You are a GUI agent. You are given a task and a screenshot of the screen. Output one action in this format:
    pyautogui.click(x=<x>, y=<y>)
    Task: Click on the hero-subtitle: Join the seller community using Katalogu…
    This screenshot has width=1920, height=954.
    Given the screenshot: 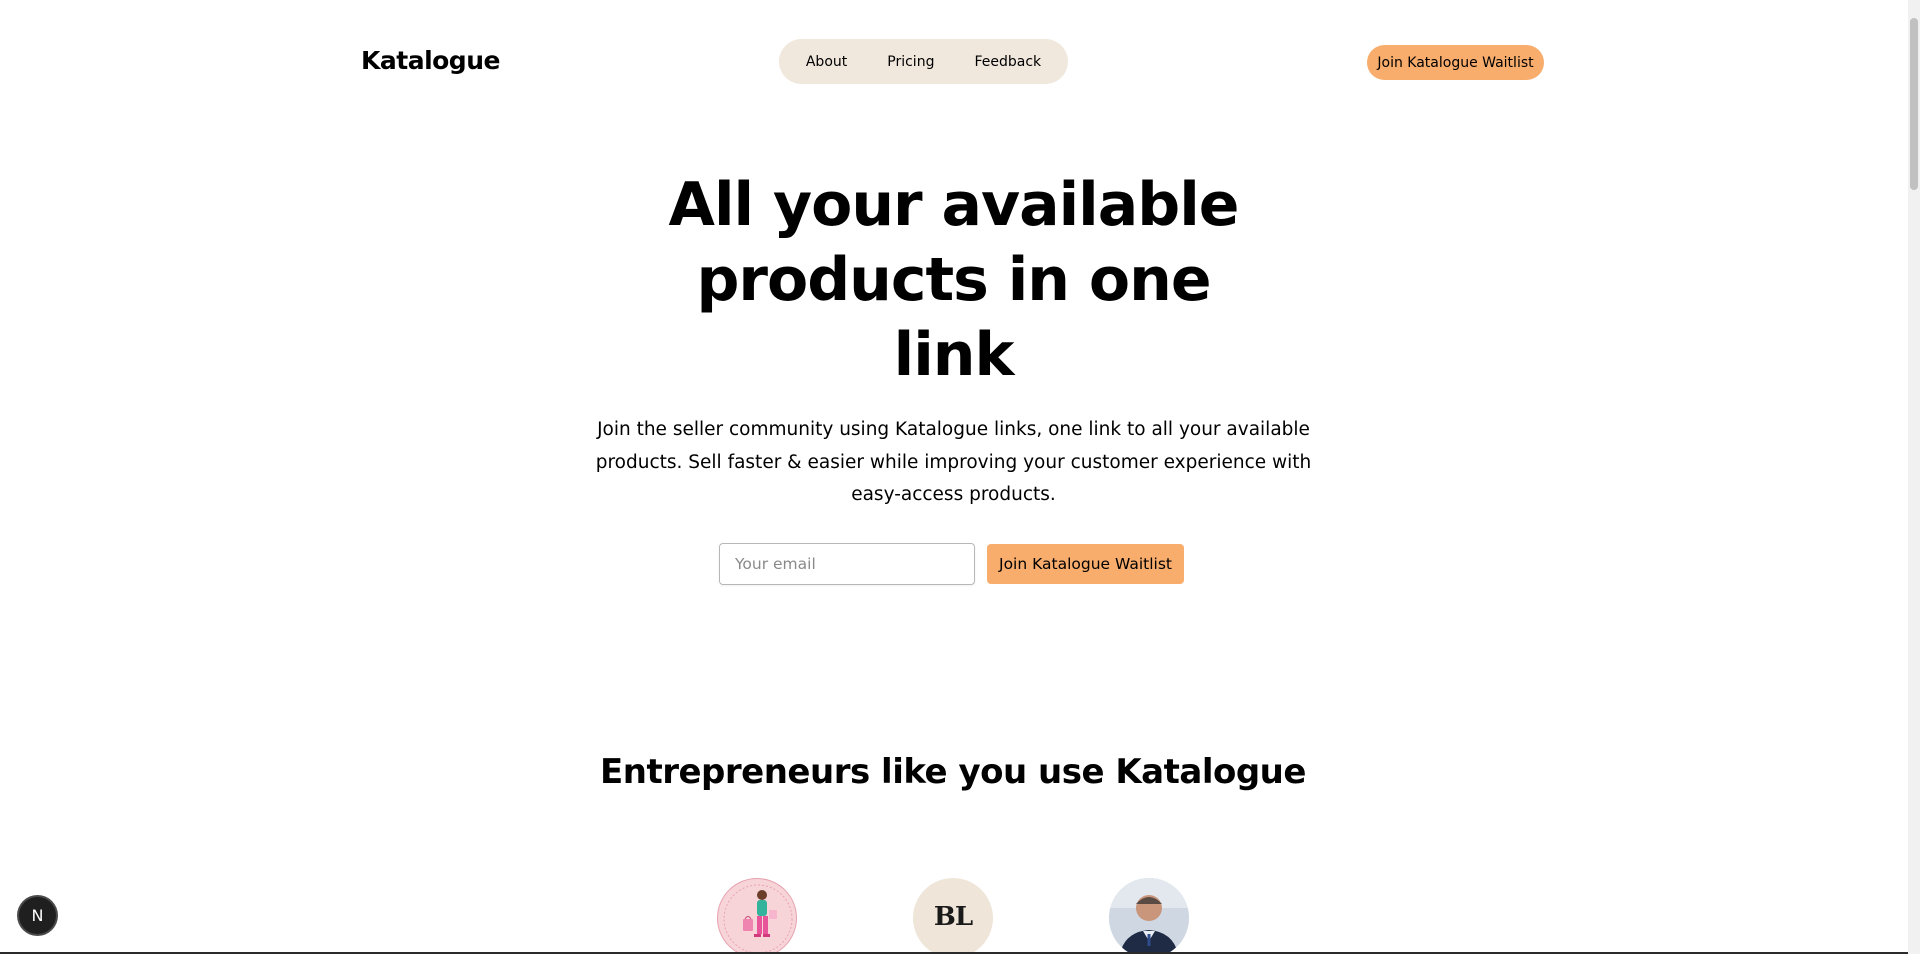 What is the action you would take?
    pyautogui.click(x=953, y=462)
    